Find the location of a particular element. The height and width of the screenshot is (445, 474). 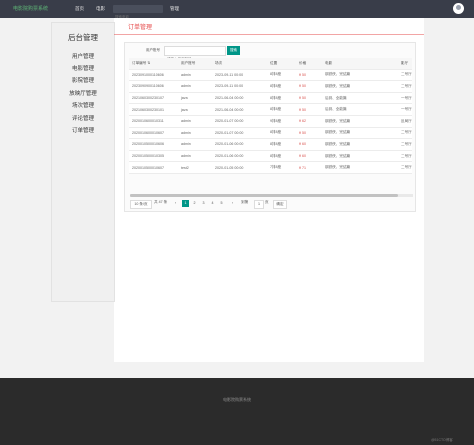

cell-order-id: 2020010600010607 is located at coordinates (153, 133).